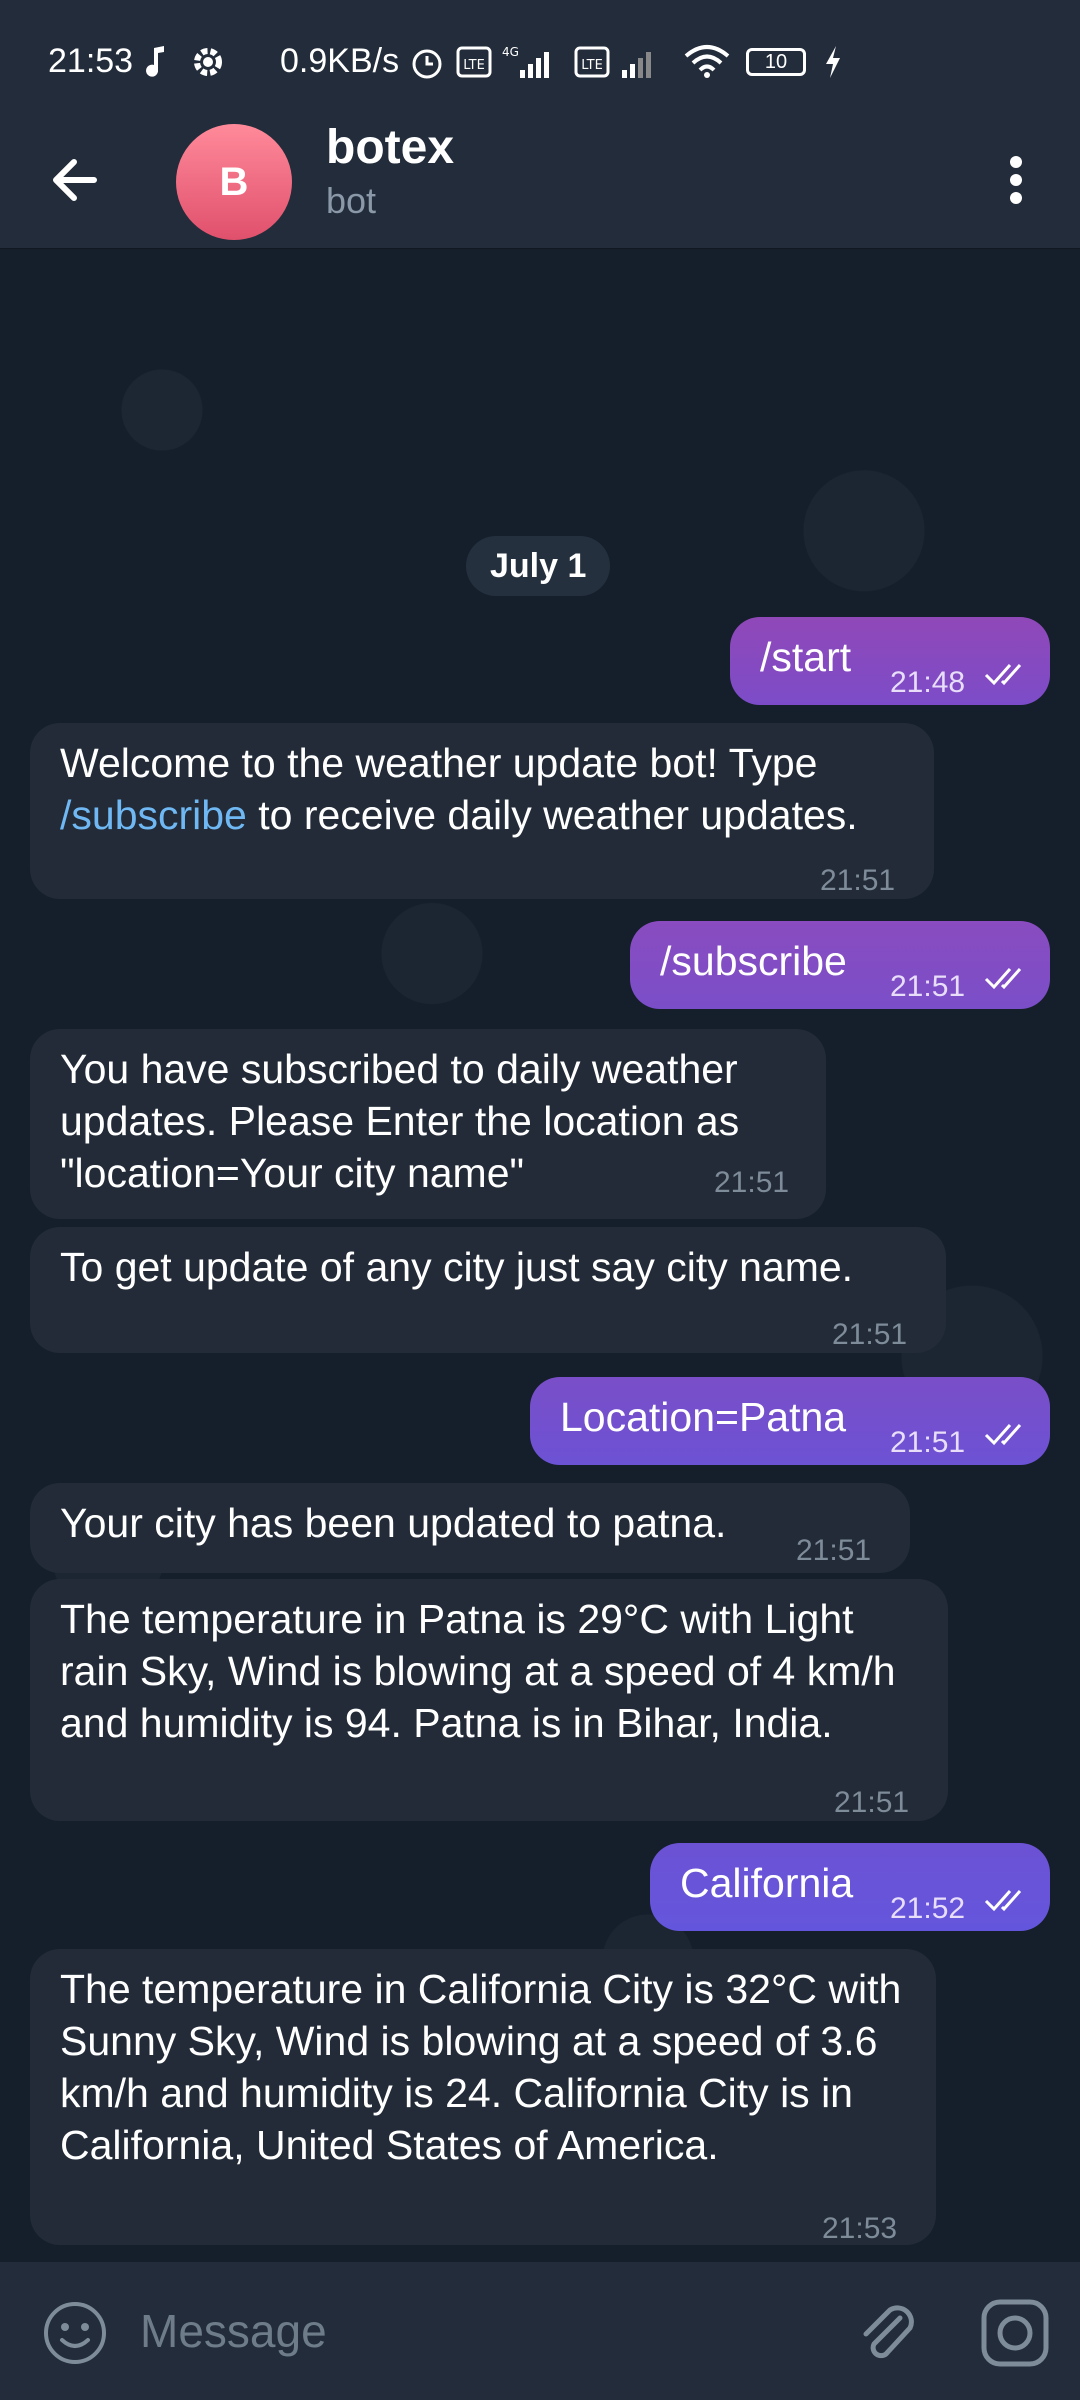 The height and width of the screenshot is (2400, 1080). What do you see at coordinates (636, 65) in the screenshot?
I see `signal-icon` at bounding box center [636, 65].